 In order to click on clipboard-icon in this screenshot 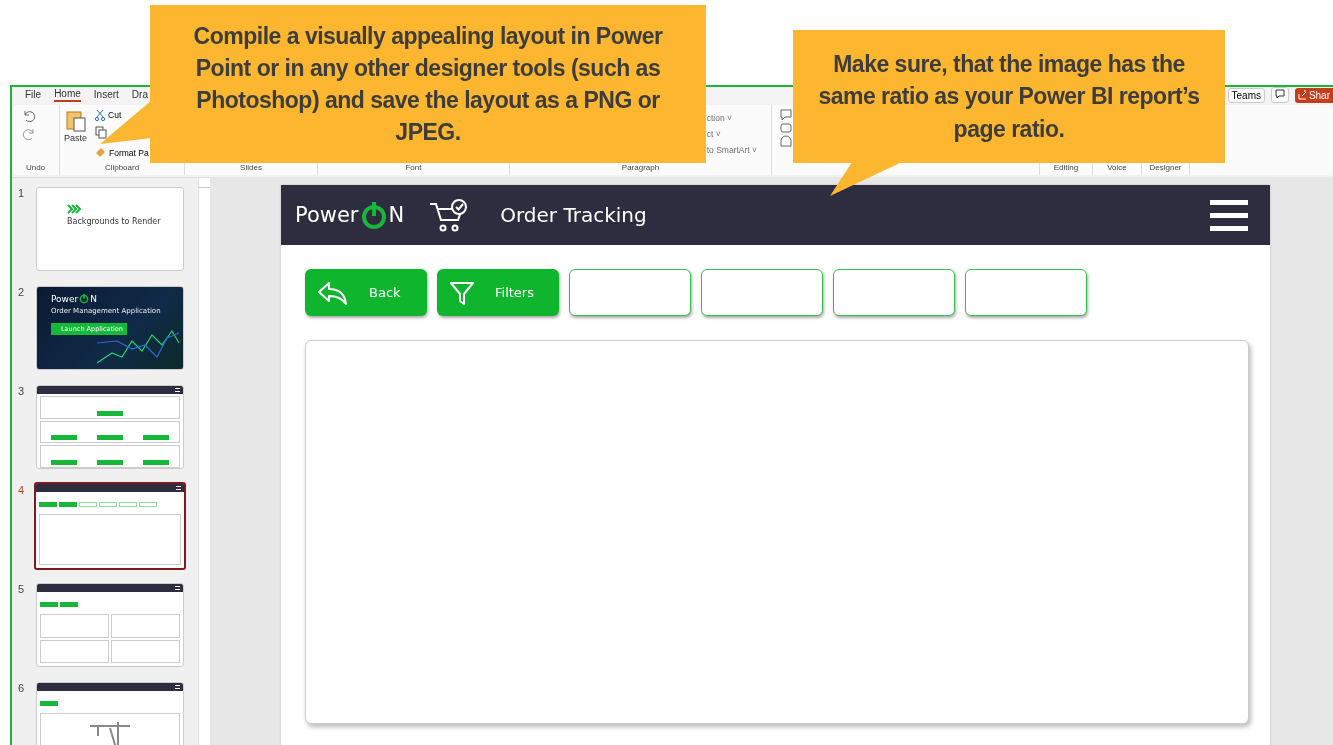, I will do `click(75, 121)`.